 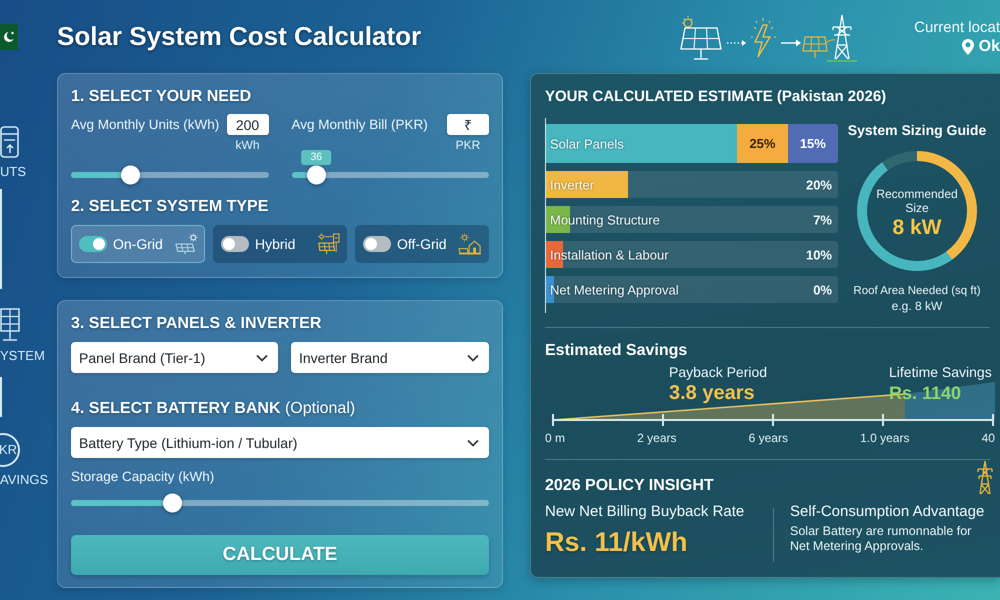 I want to click on roof-area-label: Roof Area Needed (sq ft), so click(x=917, y=291).